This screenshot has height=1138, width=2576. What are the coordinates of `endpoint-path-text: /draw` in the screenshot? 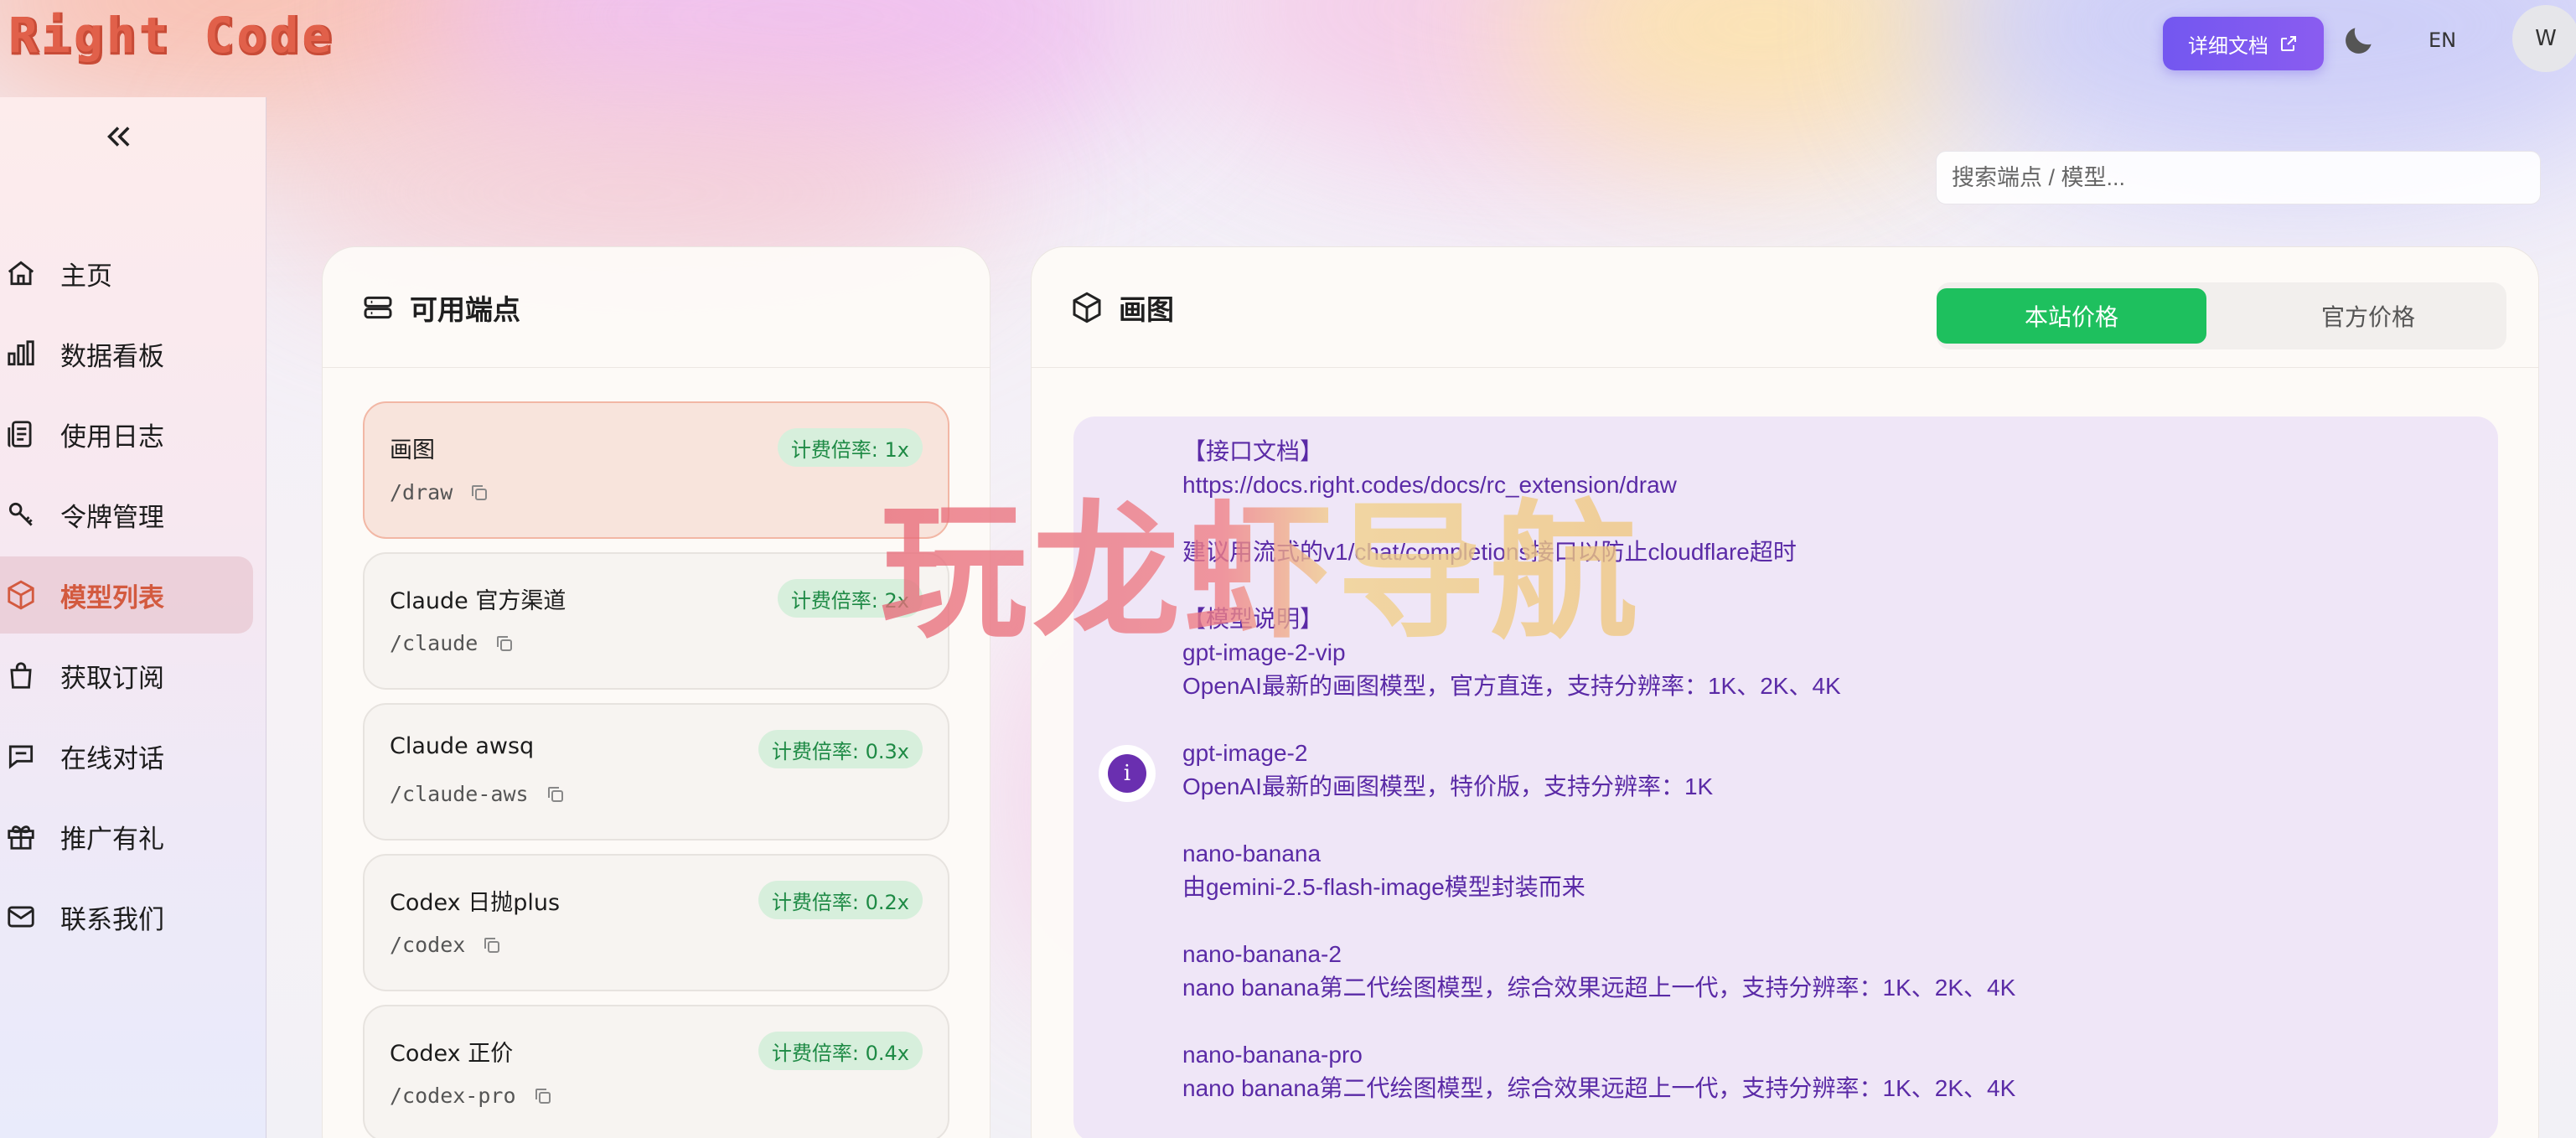 It's located at (421, 492).